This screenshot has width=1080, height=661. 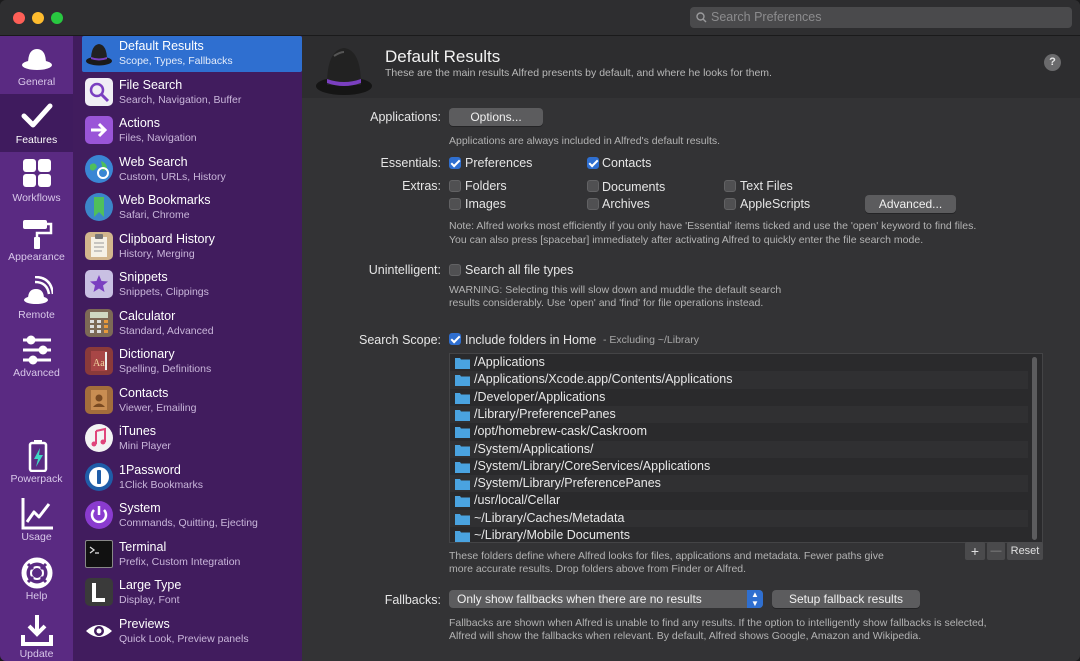 I want to click on feature-calculator: Calculator Standard, Advanced, so click(x=192, y=324).